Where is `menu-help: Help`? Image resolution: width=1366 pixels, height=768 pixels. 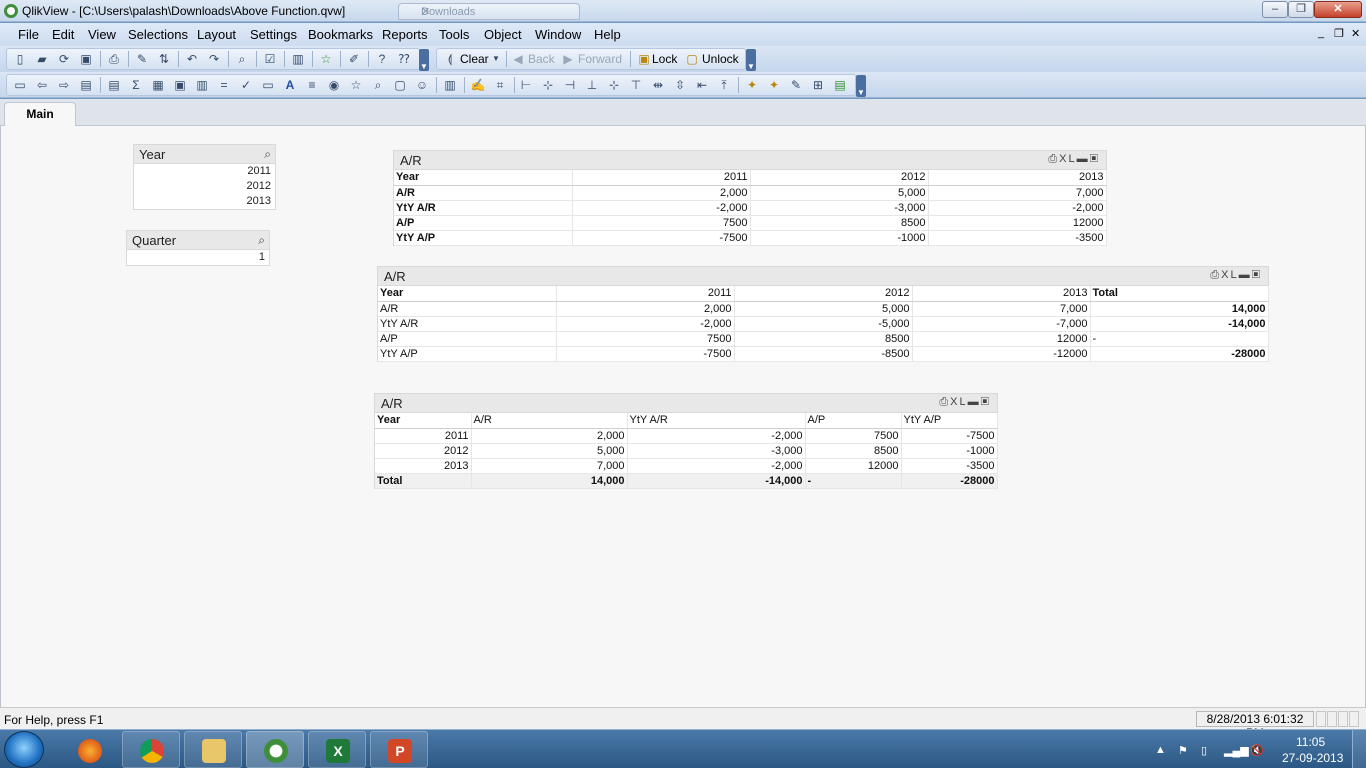
menu-help: Help is located at coordinates (607, 34).